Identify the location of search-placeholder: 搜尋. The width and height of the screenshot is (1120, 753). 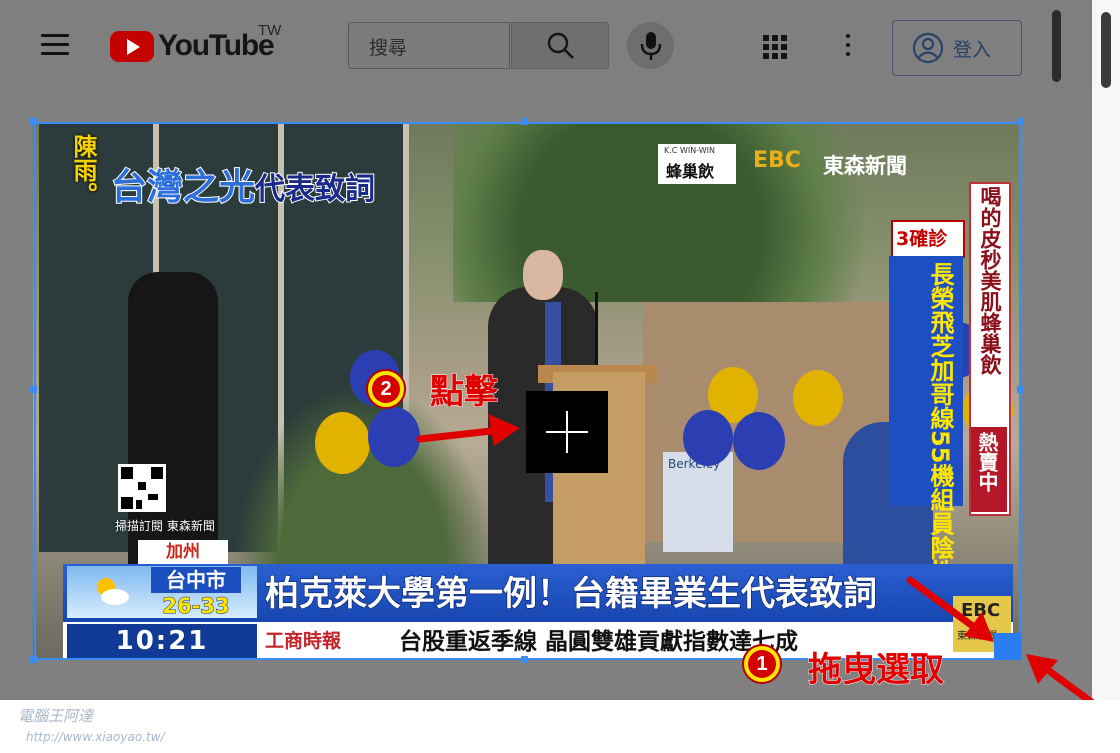
(388, 48).